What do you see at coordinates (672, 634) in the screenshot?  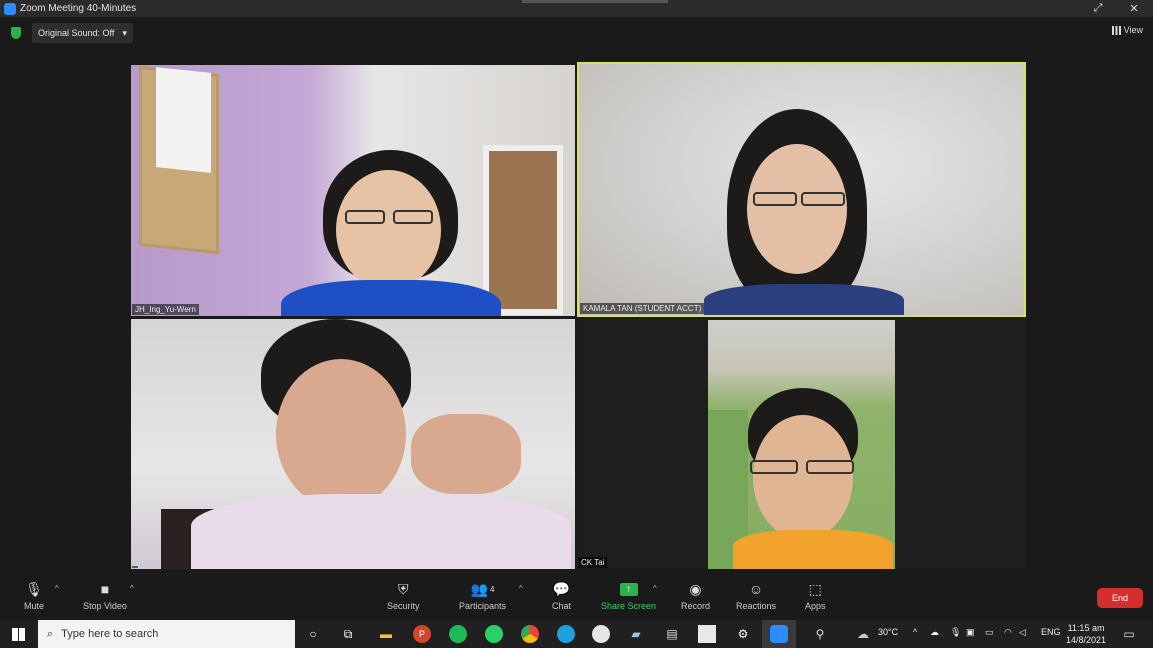 I see `news-app-icon: ▤` at bounding box center [672, 634].